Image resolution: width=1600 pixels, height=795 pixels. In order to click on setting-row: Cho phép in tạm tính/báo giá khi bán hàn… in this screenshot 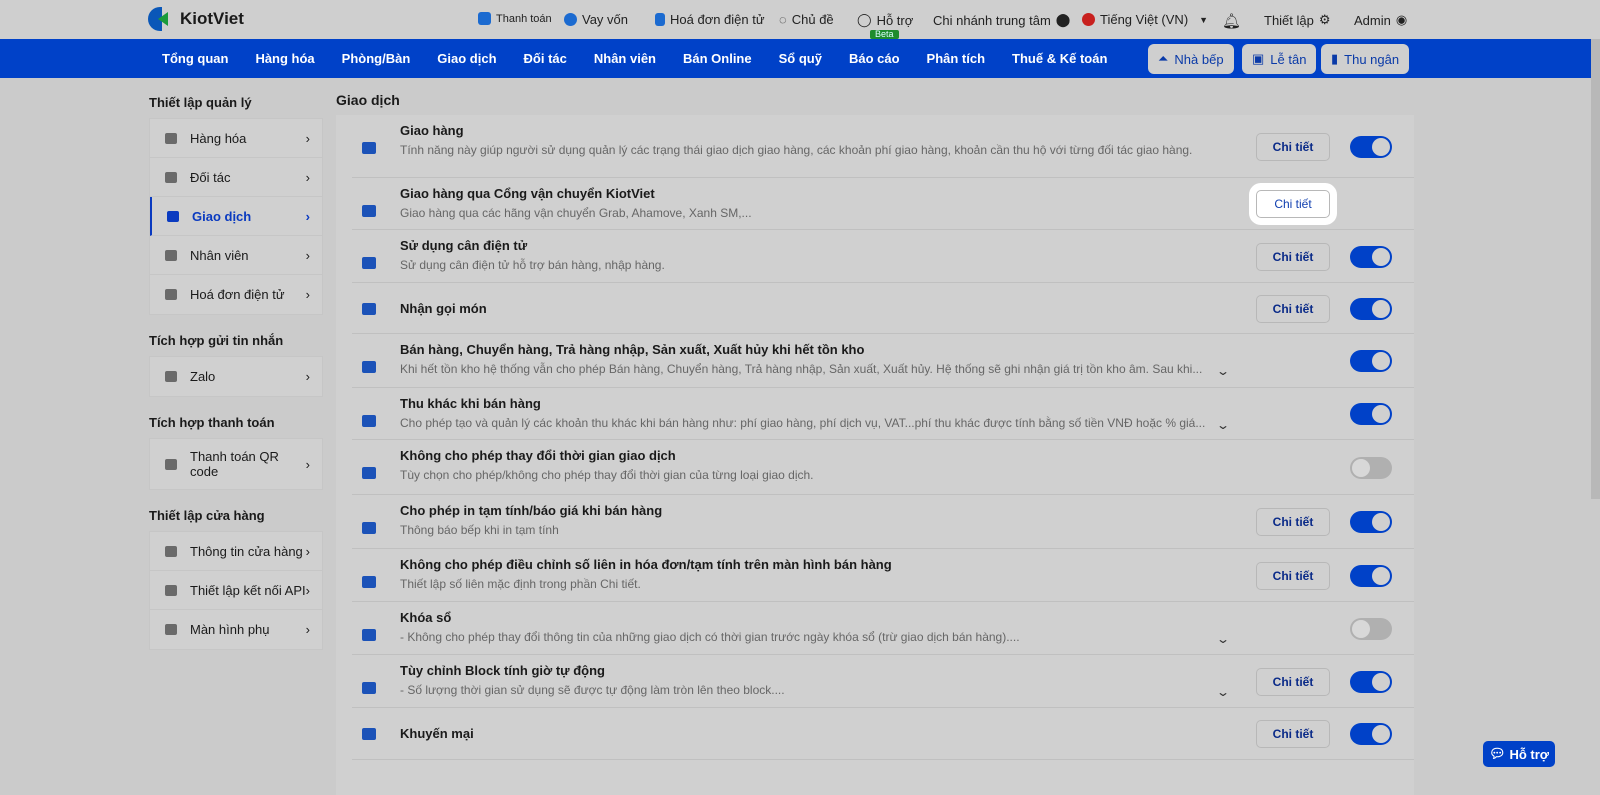, I will do `click(883, 522)`.